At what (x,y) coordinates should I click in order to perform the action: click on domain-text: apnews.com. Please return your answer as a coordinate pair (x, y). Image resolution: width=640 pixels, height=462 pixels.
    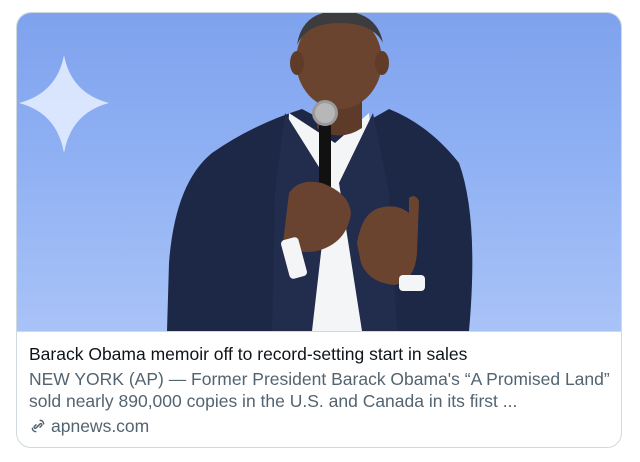
    Looking at the image, I should click on (100, 426).